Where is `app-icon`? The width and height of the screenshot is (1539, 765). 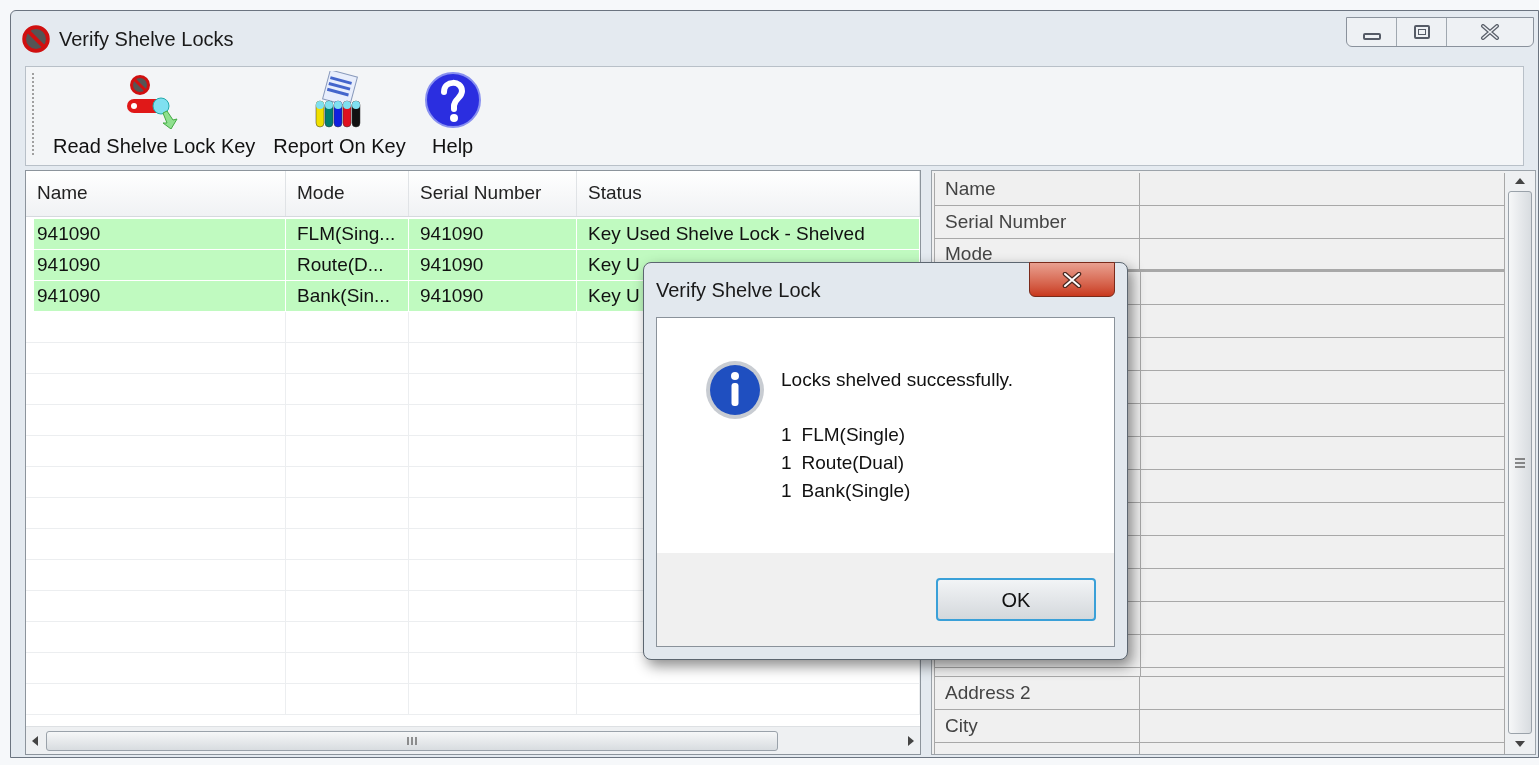 app-icon is located at coordinates (36, 38).